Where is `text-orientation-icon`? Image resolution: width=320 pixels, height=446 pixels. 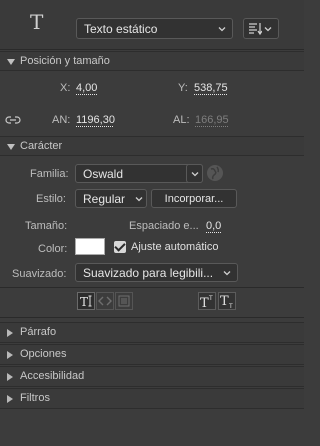 text-orientation-icon is located at coordinates (255, 29).